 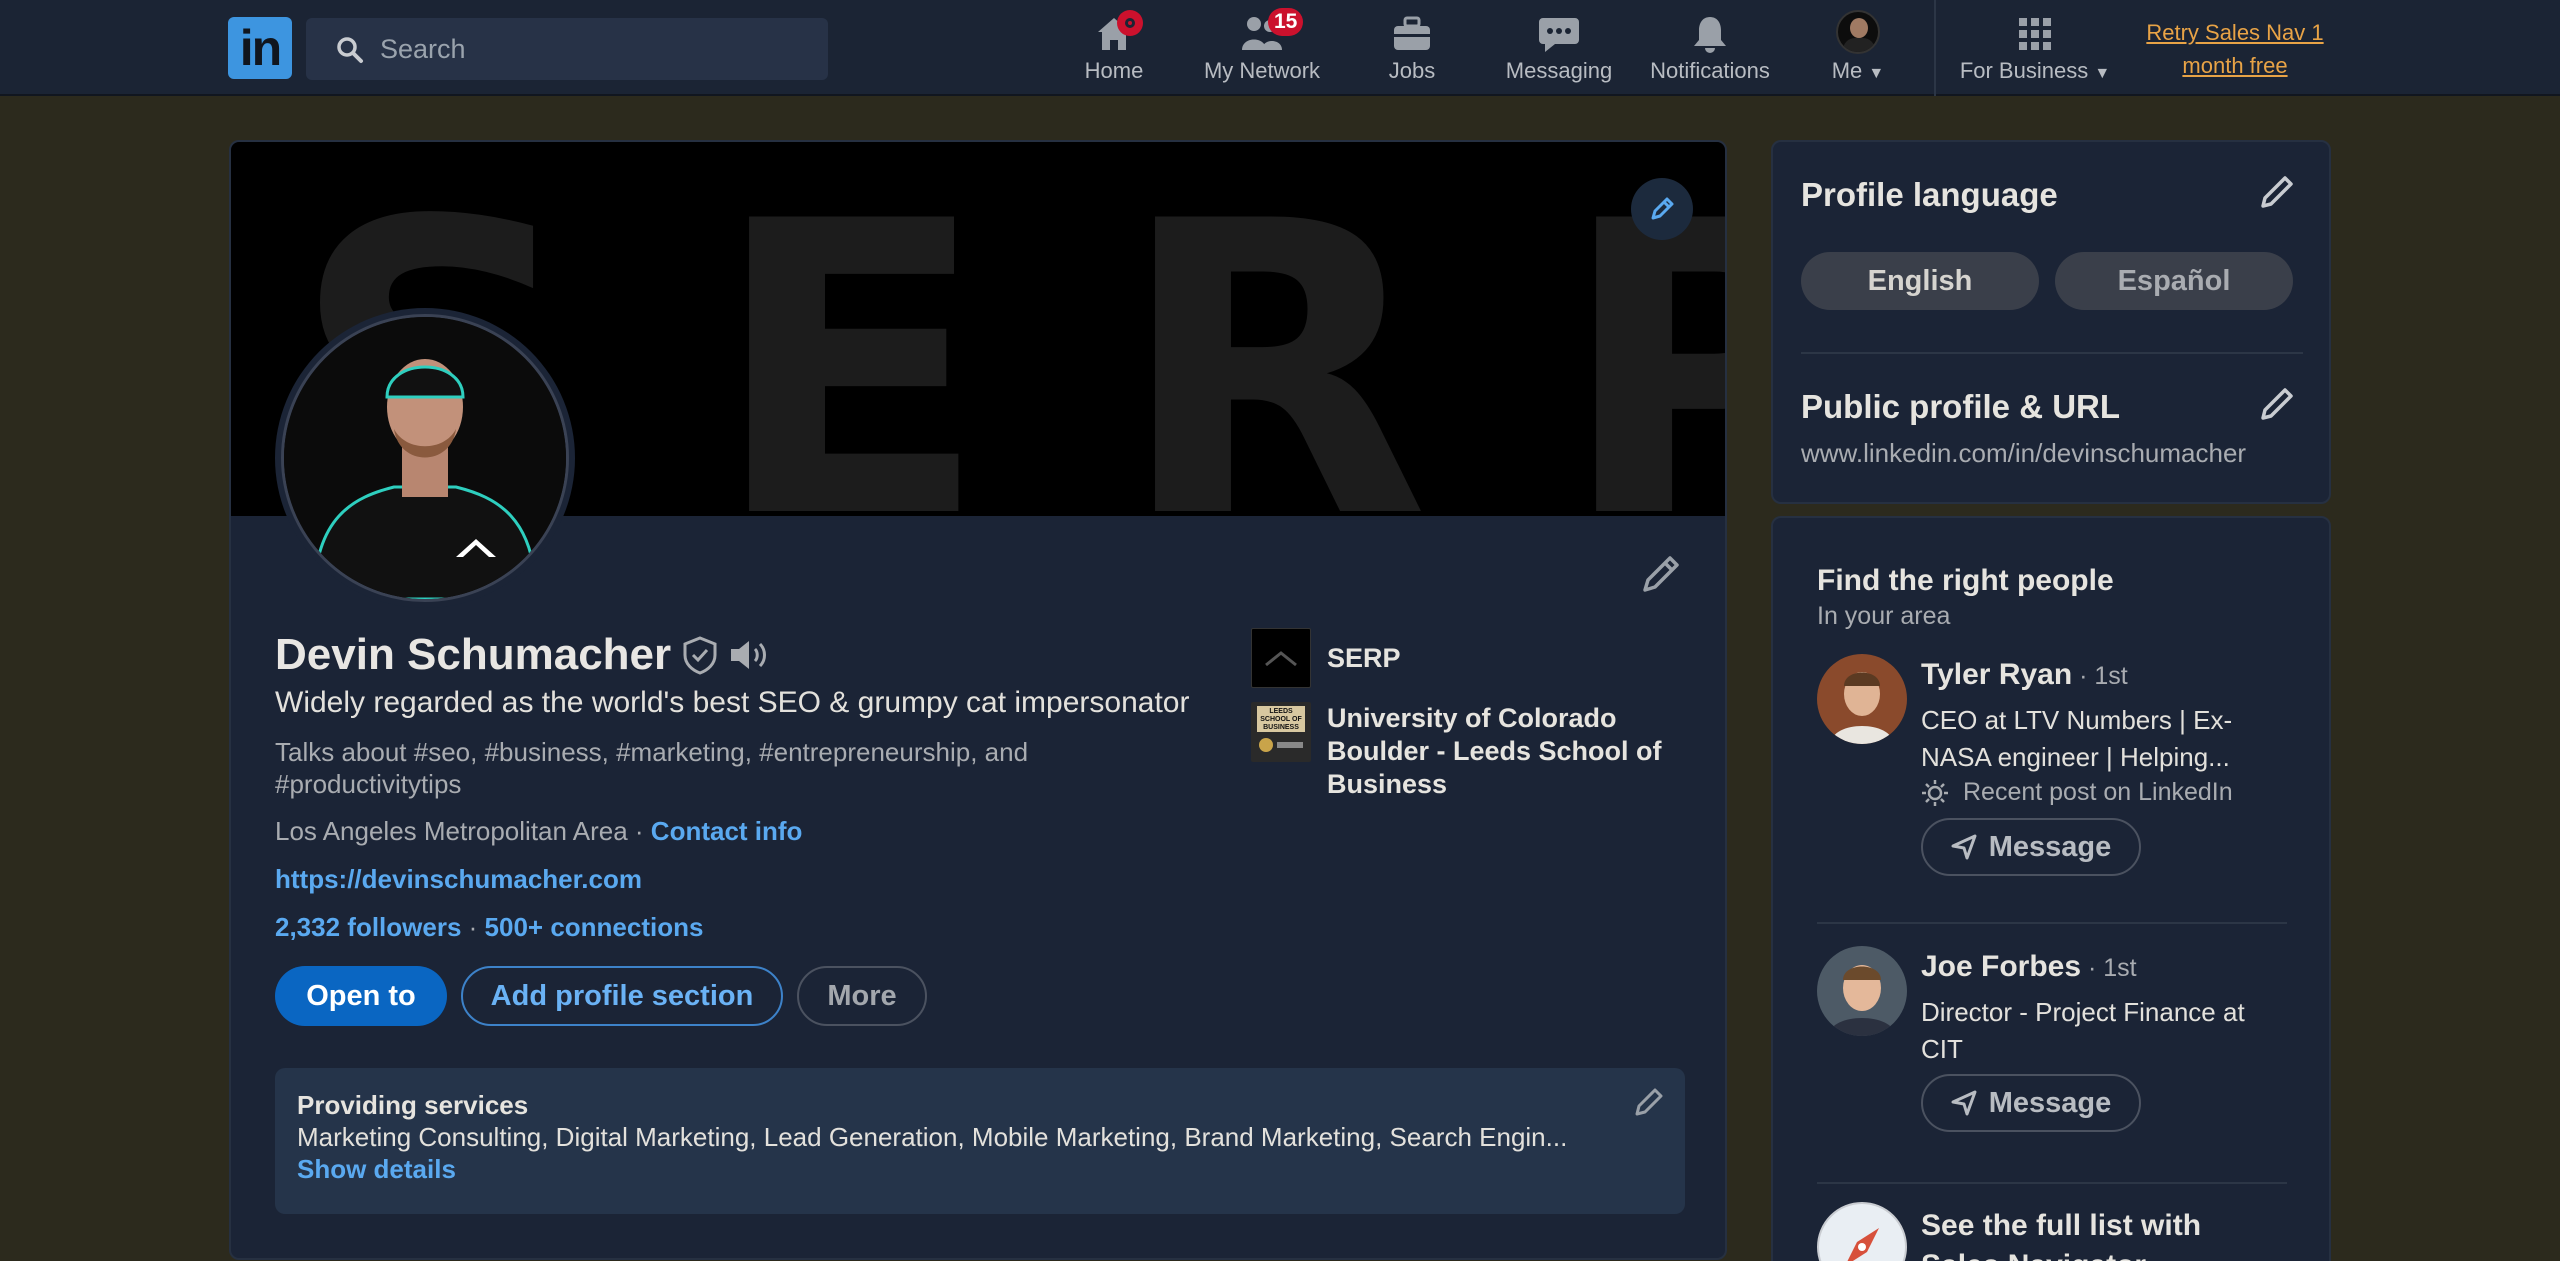 I want to click on rail-divider, so click(x=2052, y=353).